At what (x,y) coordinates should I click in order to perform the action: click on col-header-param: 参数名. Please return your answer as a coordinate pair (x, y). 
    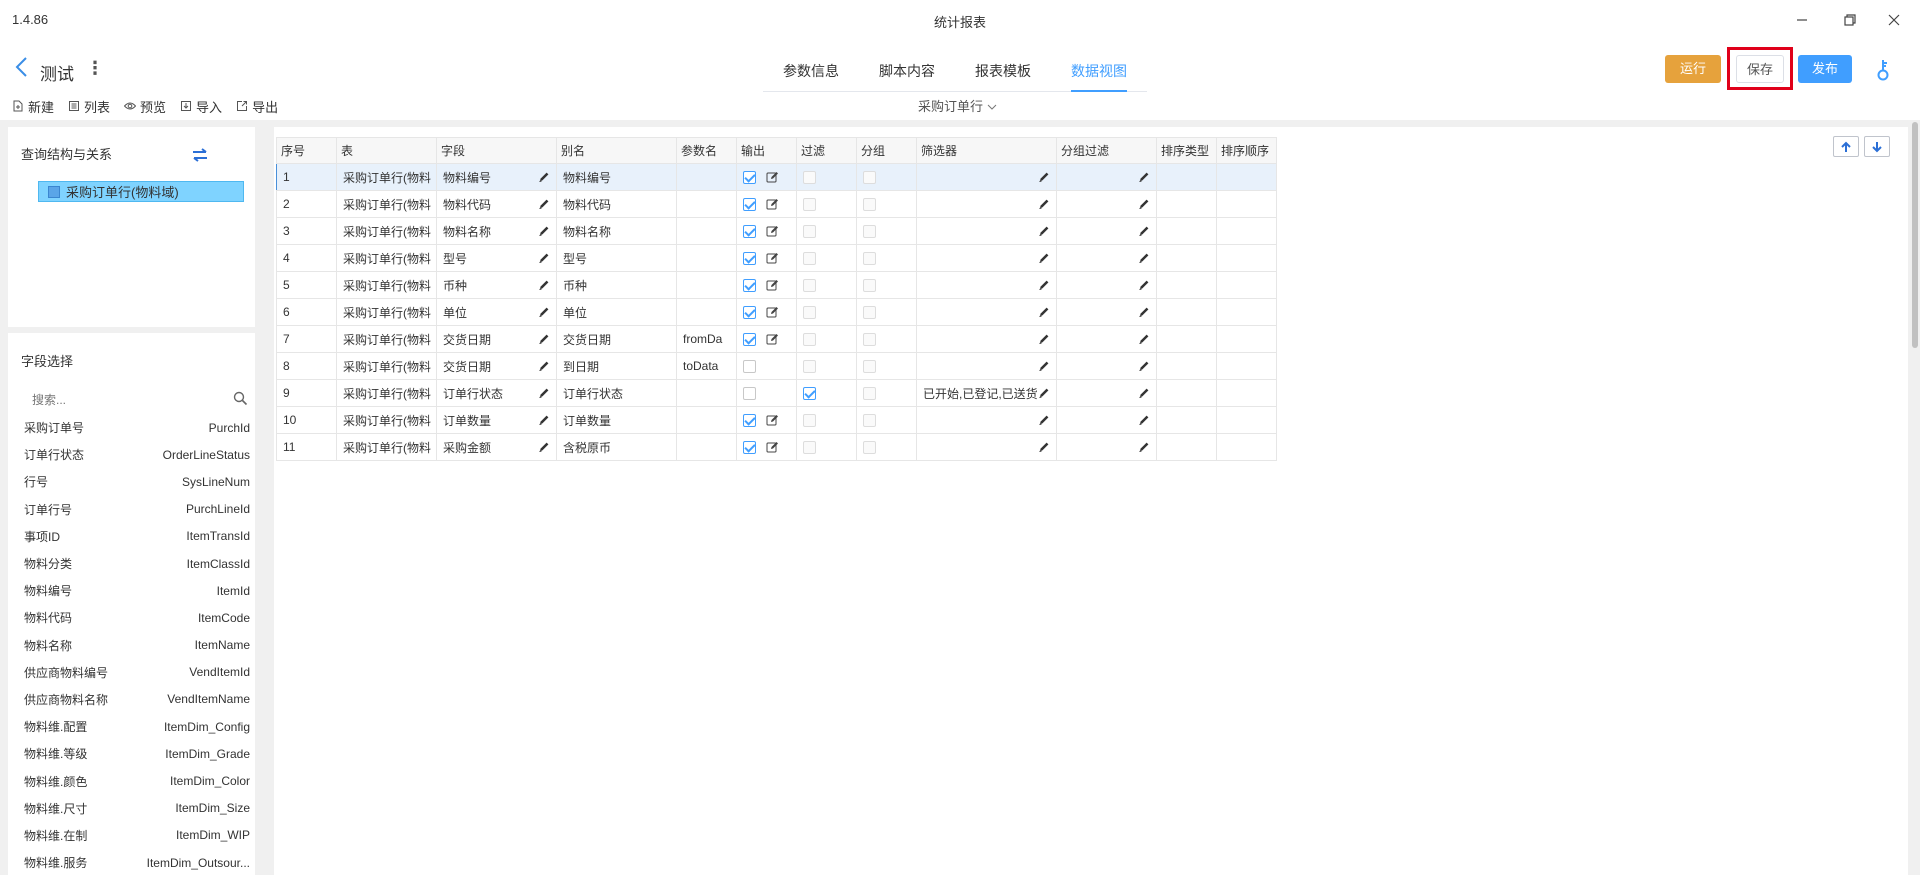
    Looking at the image, I should click on (706, 150).